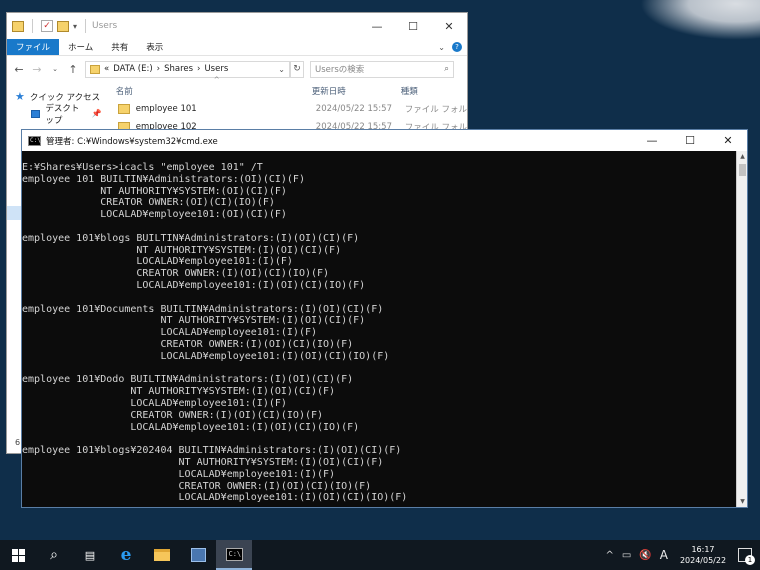 The image size is (760, 570). I want to click on clock-date: 2024/05/22, so click(703, 560).